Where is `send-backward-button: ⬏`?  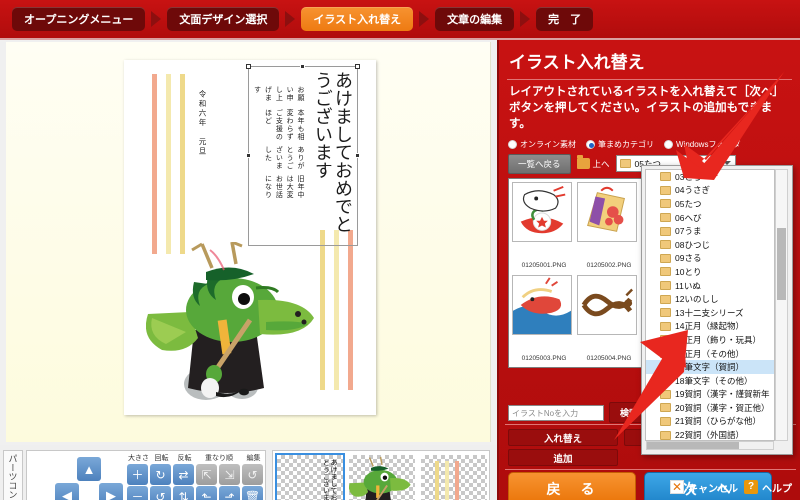 send-backward-button: ⬏ is located at coordinates (229, 493).